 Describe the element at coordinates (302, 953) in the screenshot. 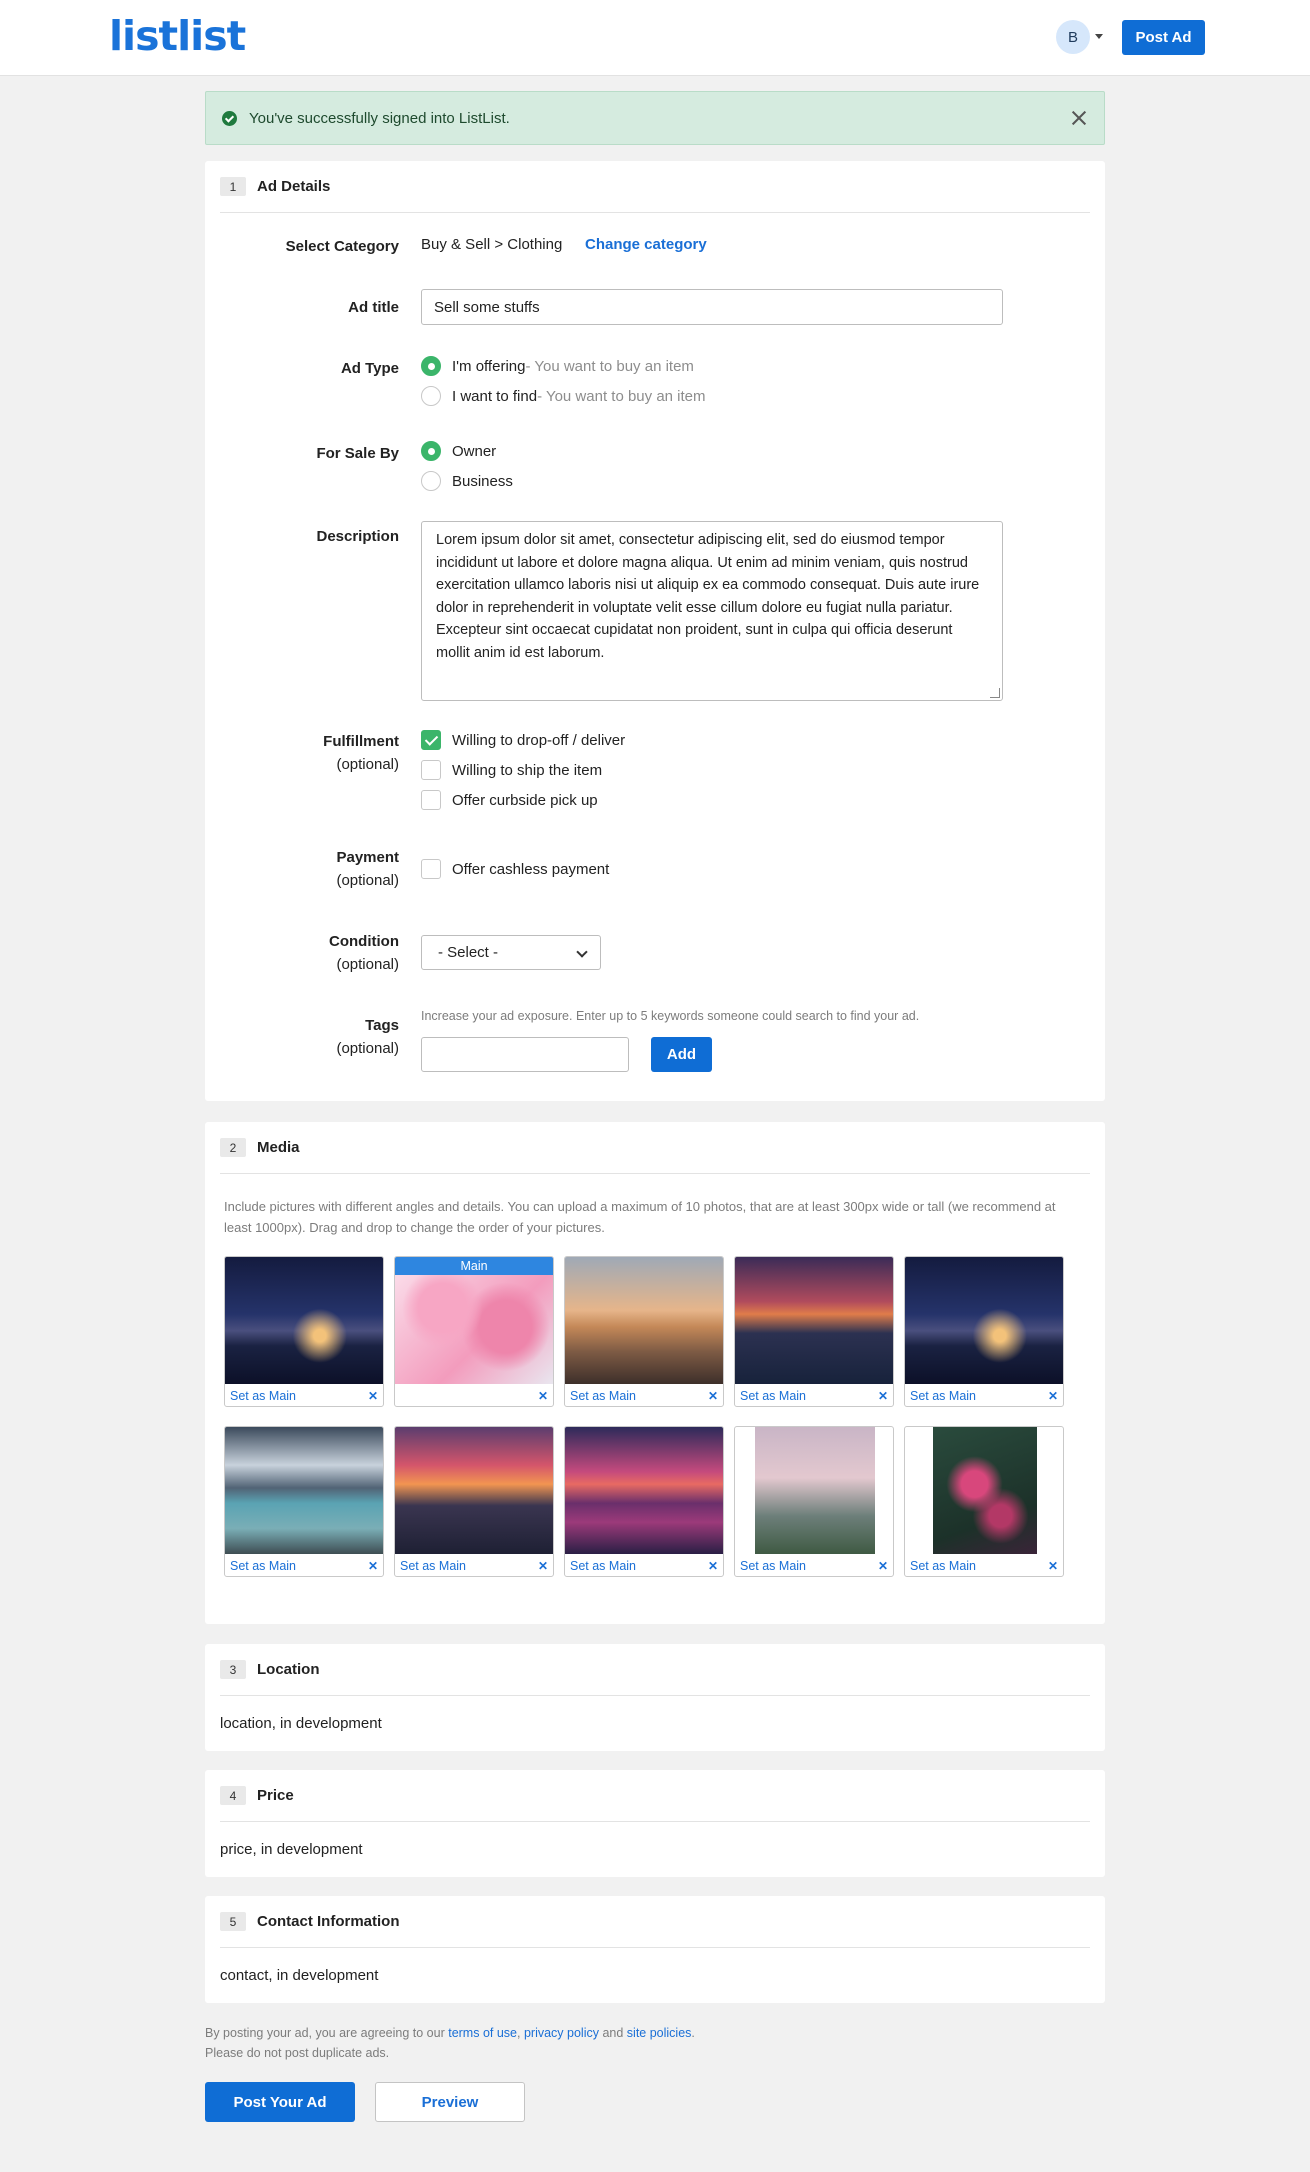

I see `condition-label: Condition (optional)` at that location.